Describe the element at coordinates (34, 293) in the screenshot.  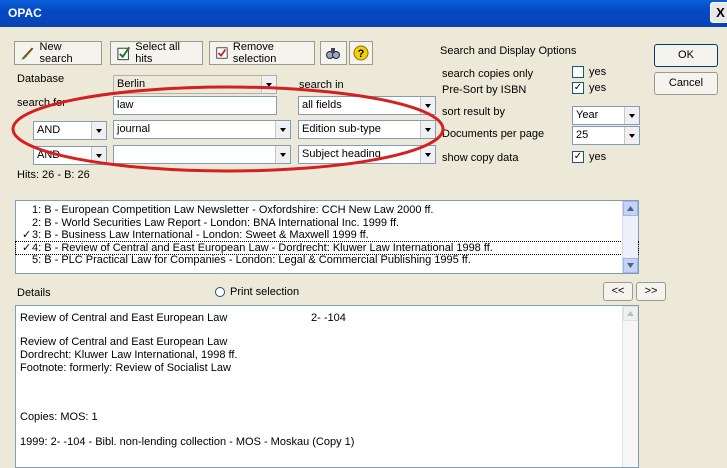
I see `details-label: Details` at that location.